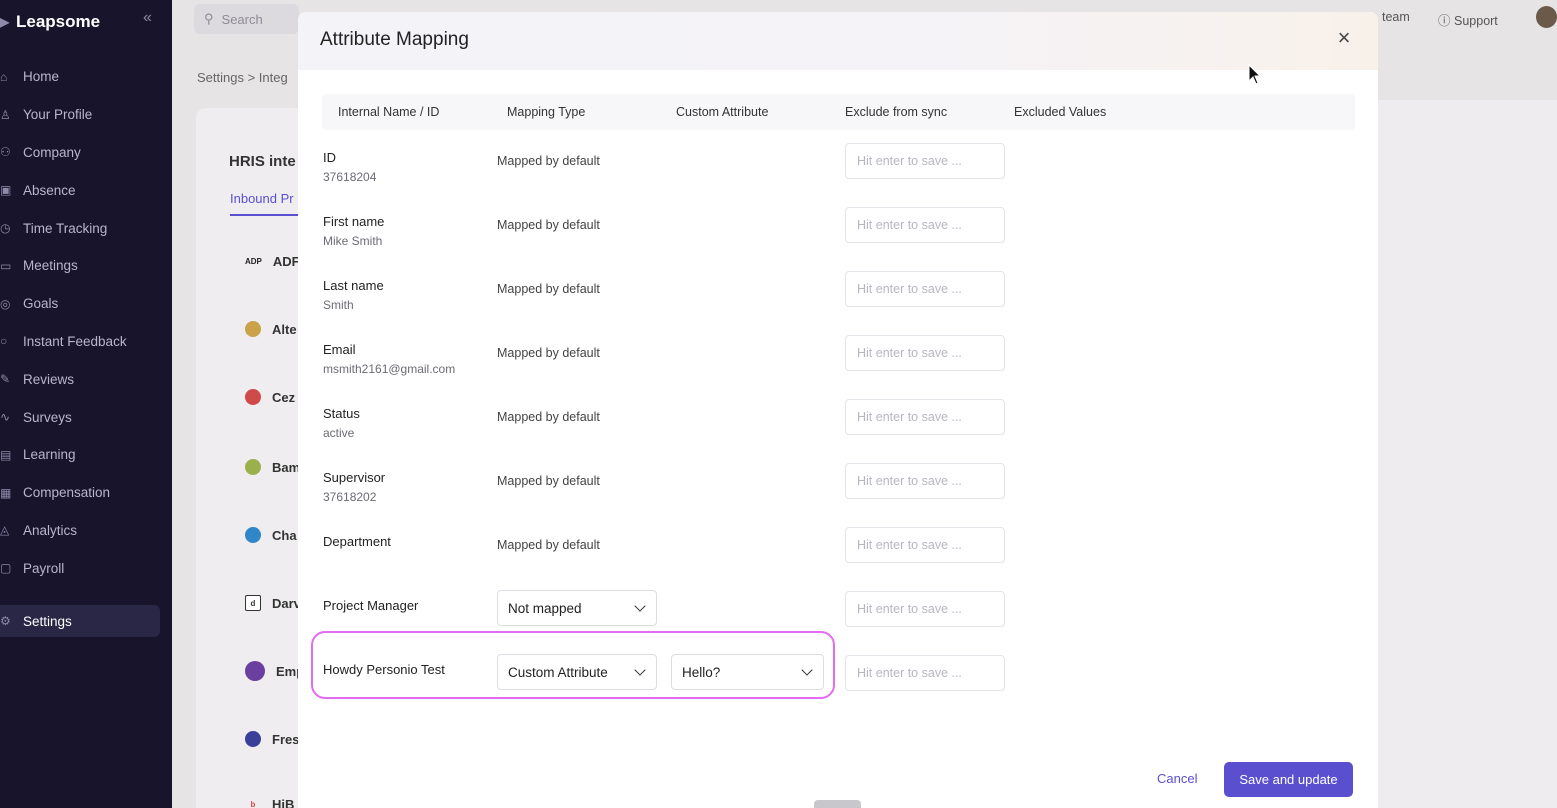 Image resolution: width=1557 pixels, height=808 pixels. Describe the element at coordinates (242, 77) in the screenshot. I see `breadcrumb: Settings > Integ` at that location.